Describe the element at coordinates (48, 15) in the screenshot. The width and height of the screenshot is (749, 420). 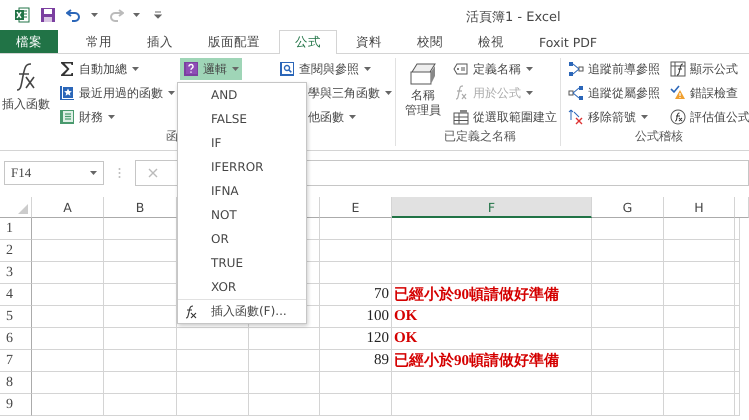
I see `save-icon` at that location.